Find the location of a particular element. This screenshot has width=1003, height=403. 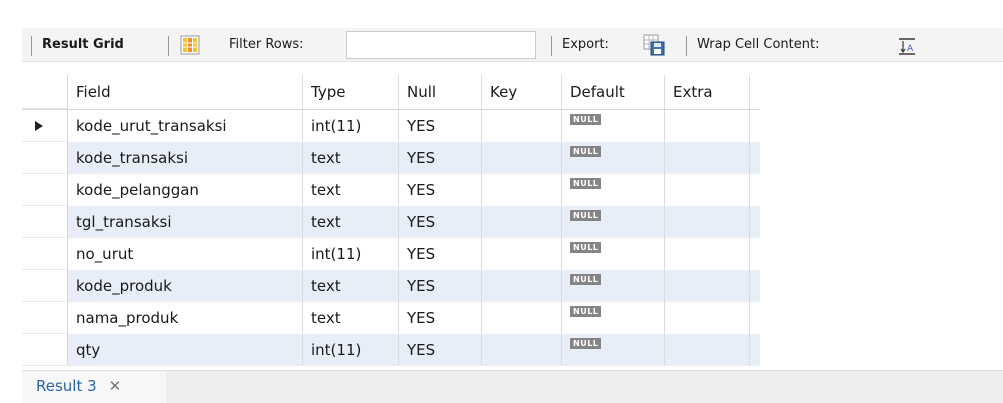

export-icon is located at coordinates (654, 45).